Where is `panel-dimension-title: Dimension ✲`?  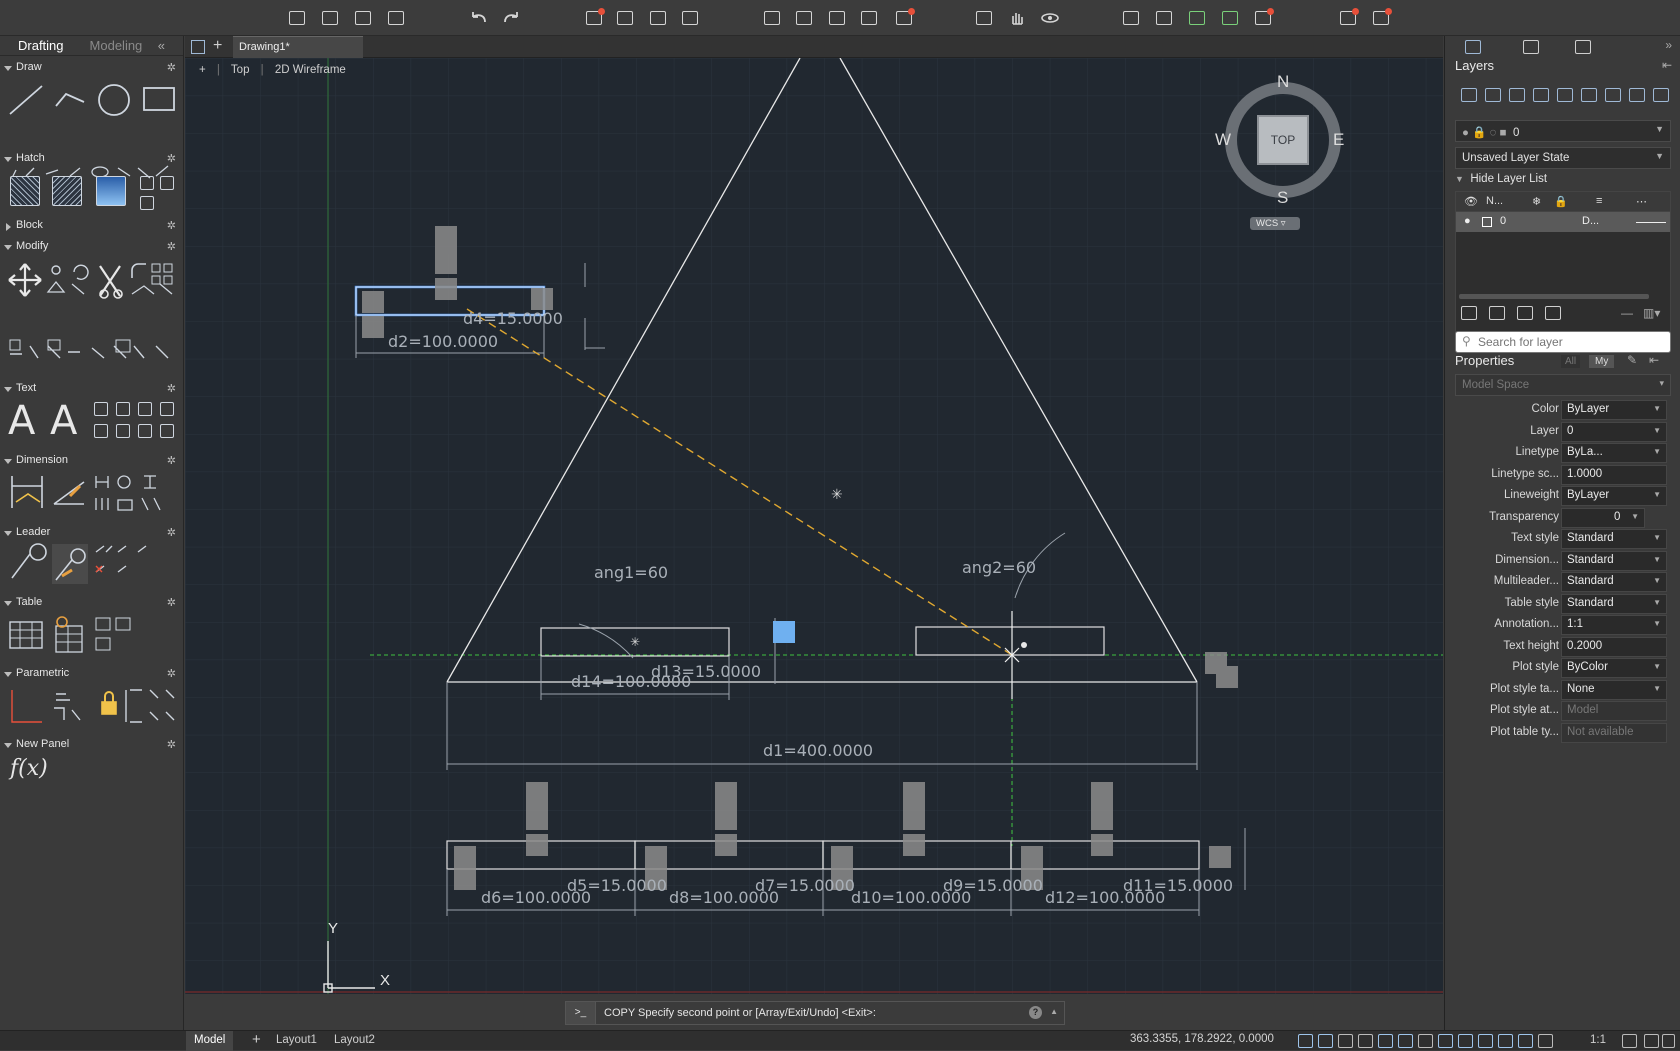
panel-dimension-title: Dimension ✲ is located at coordinates (92, 462).